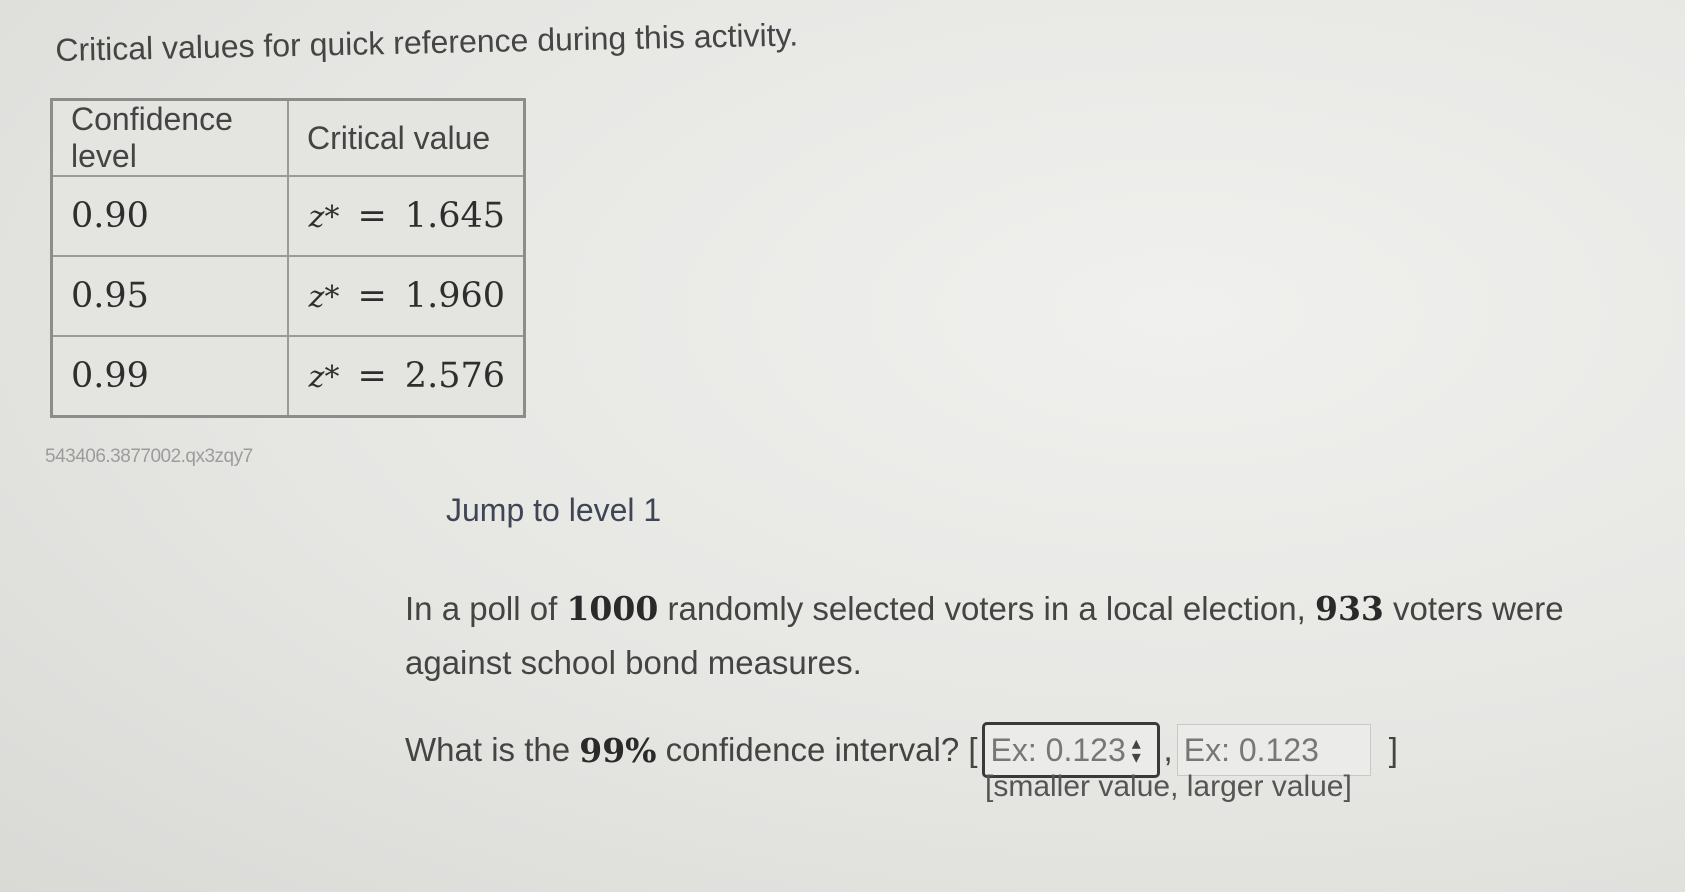  I want to click on activity-code: 543406.3877002.qx3zqy7, so click(149, 456).